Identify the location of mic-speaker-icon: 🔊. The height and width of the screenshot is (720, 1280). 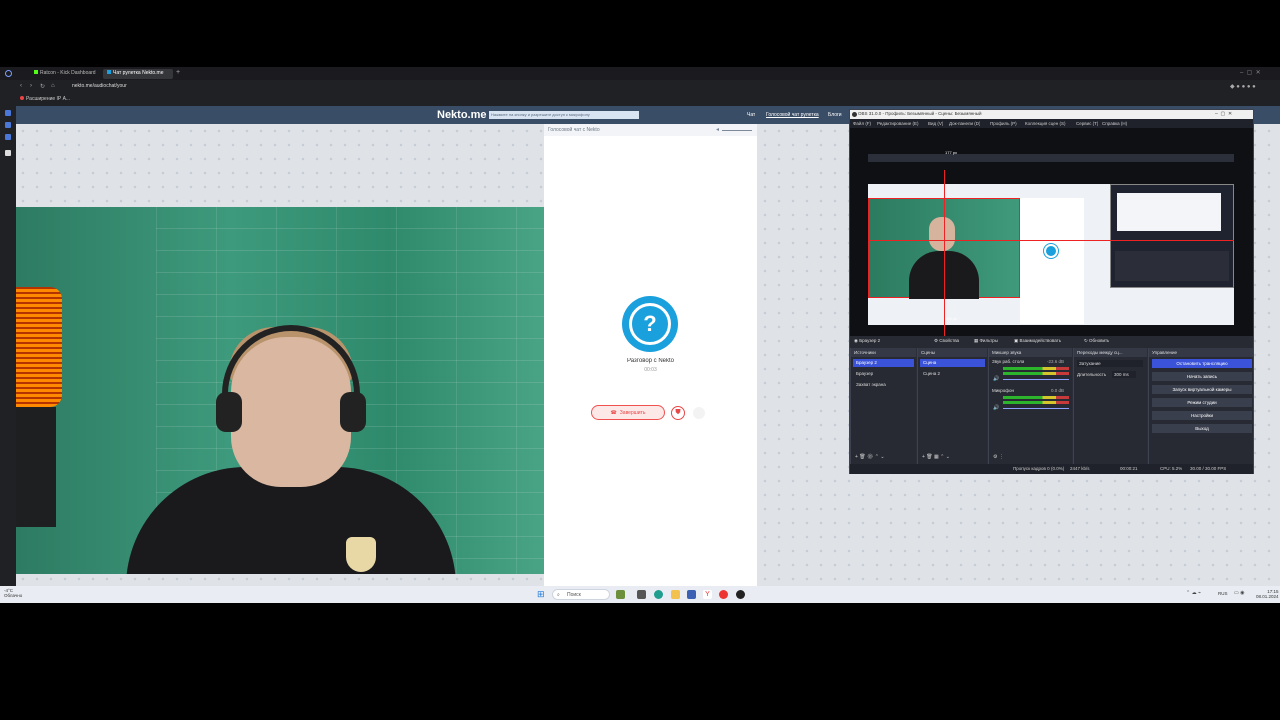
(996, 408).